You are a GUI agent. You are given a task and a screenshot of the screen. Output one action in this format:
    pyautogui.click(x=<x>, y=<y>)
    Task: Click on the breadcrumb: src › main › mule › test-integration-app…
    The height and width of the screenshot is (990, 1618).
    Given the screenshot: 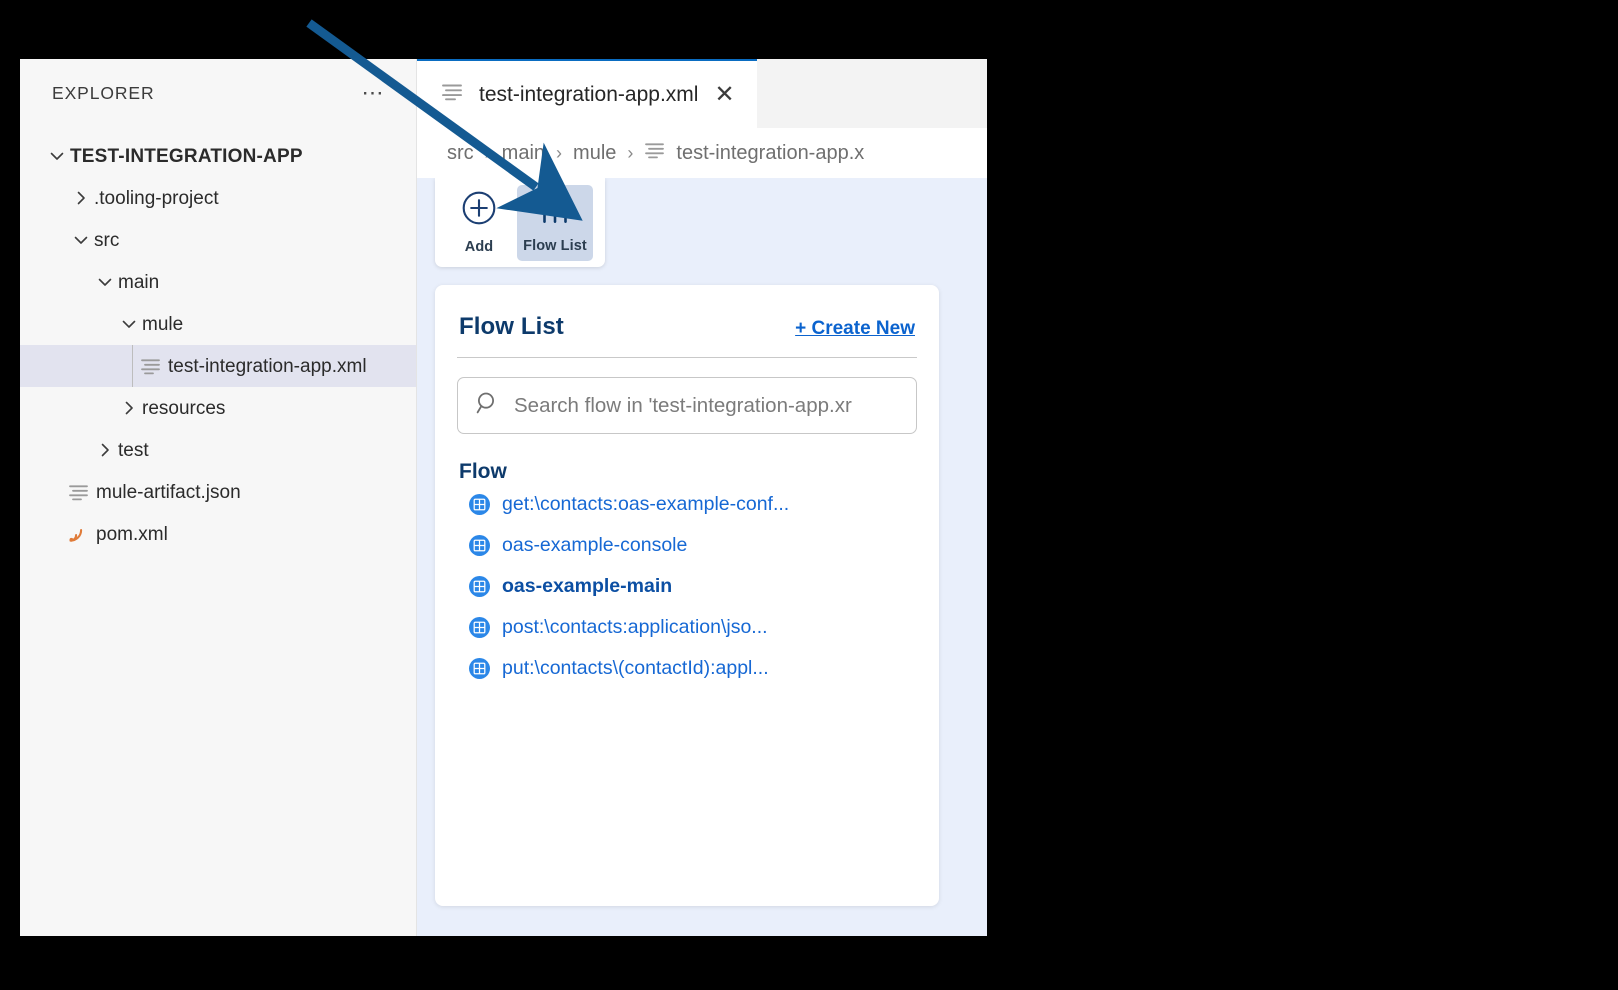 What is the action you would take?
    pyautogui.click(x=702, y=153)
    